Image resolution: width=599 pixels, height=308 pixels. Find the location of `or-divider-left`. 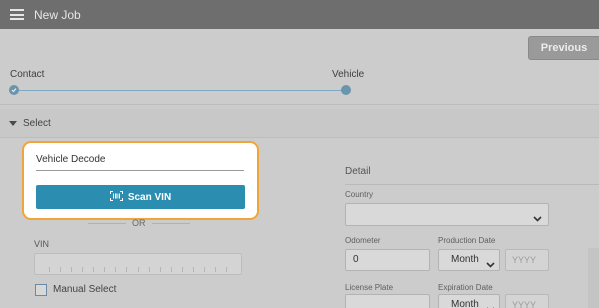

or-divider-left is located at coordinates (107, 223).